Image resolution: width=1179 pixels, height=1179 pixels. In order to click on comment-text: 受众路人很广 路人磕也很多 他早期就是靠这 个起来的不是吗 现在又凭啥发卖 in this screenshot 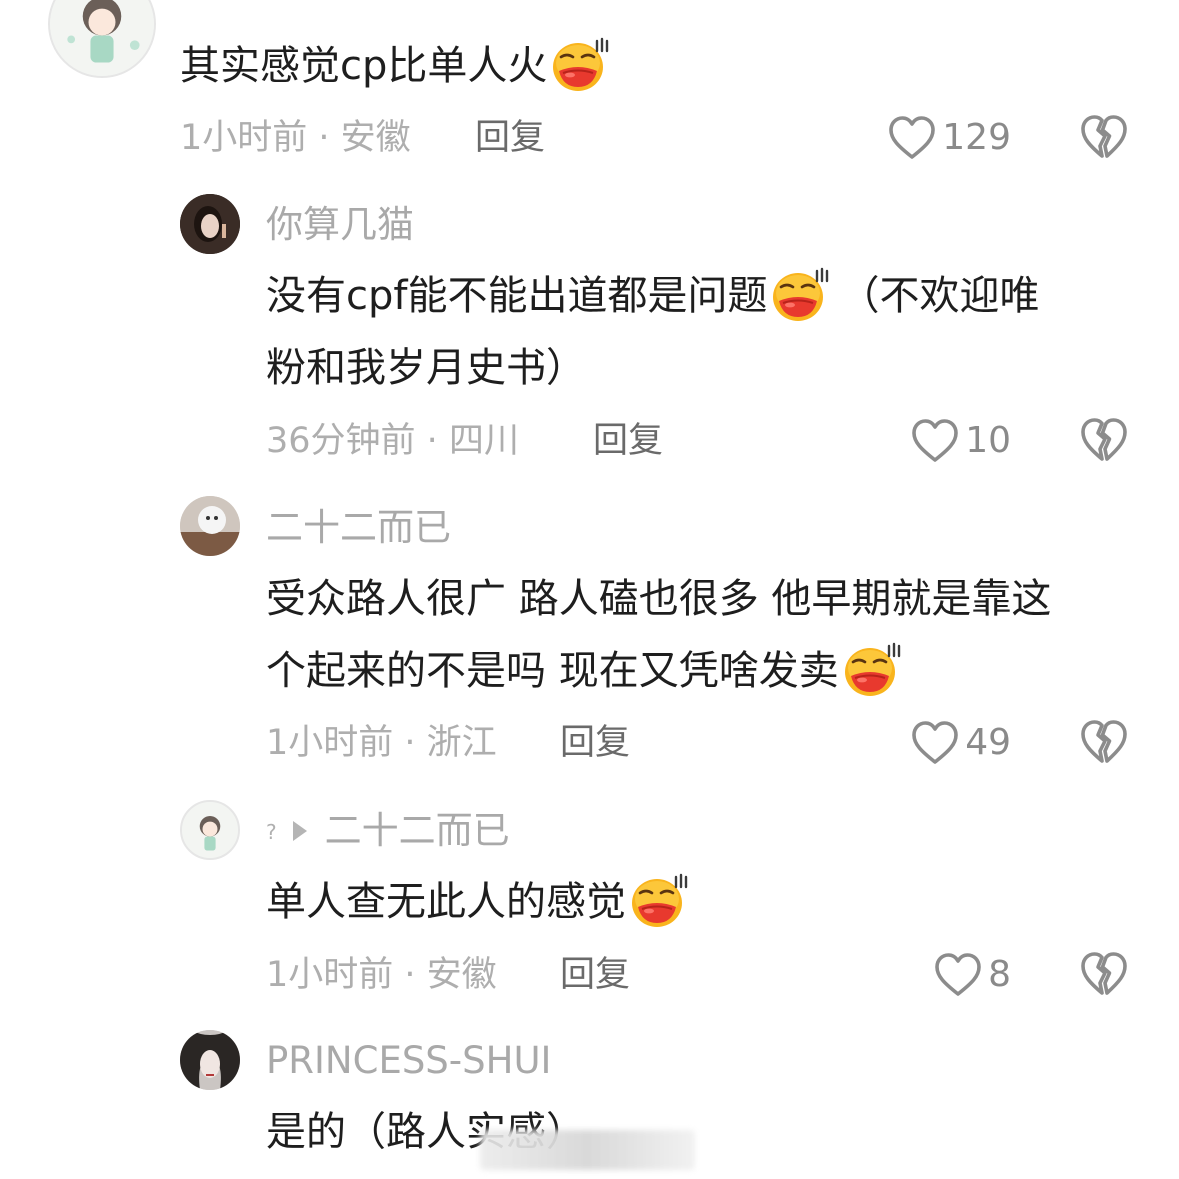, I will do `click(658, 635)`.